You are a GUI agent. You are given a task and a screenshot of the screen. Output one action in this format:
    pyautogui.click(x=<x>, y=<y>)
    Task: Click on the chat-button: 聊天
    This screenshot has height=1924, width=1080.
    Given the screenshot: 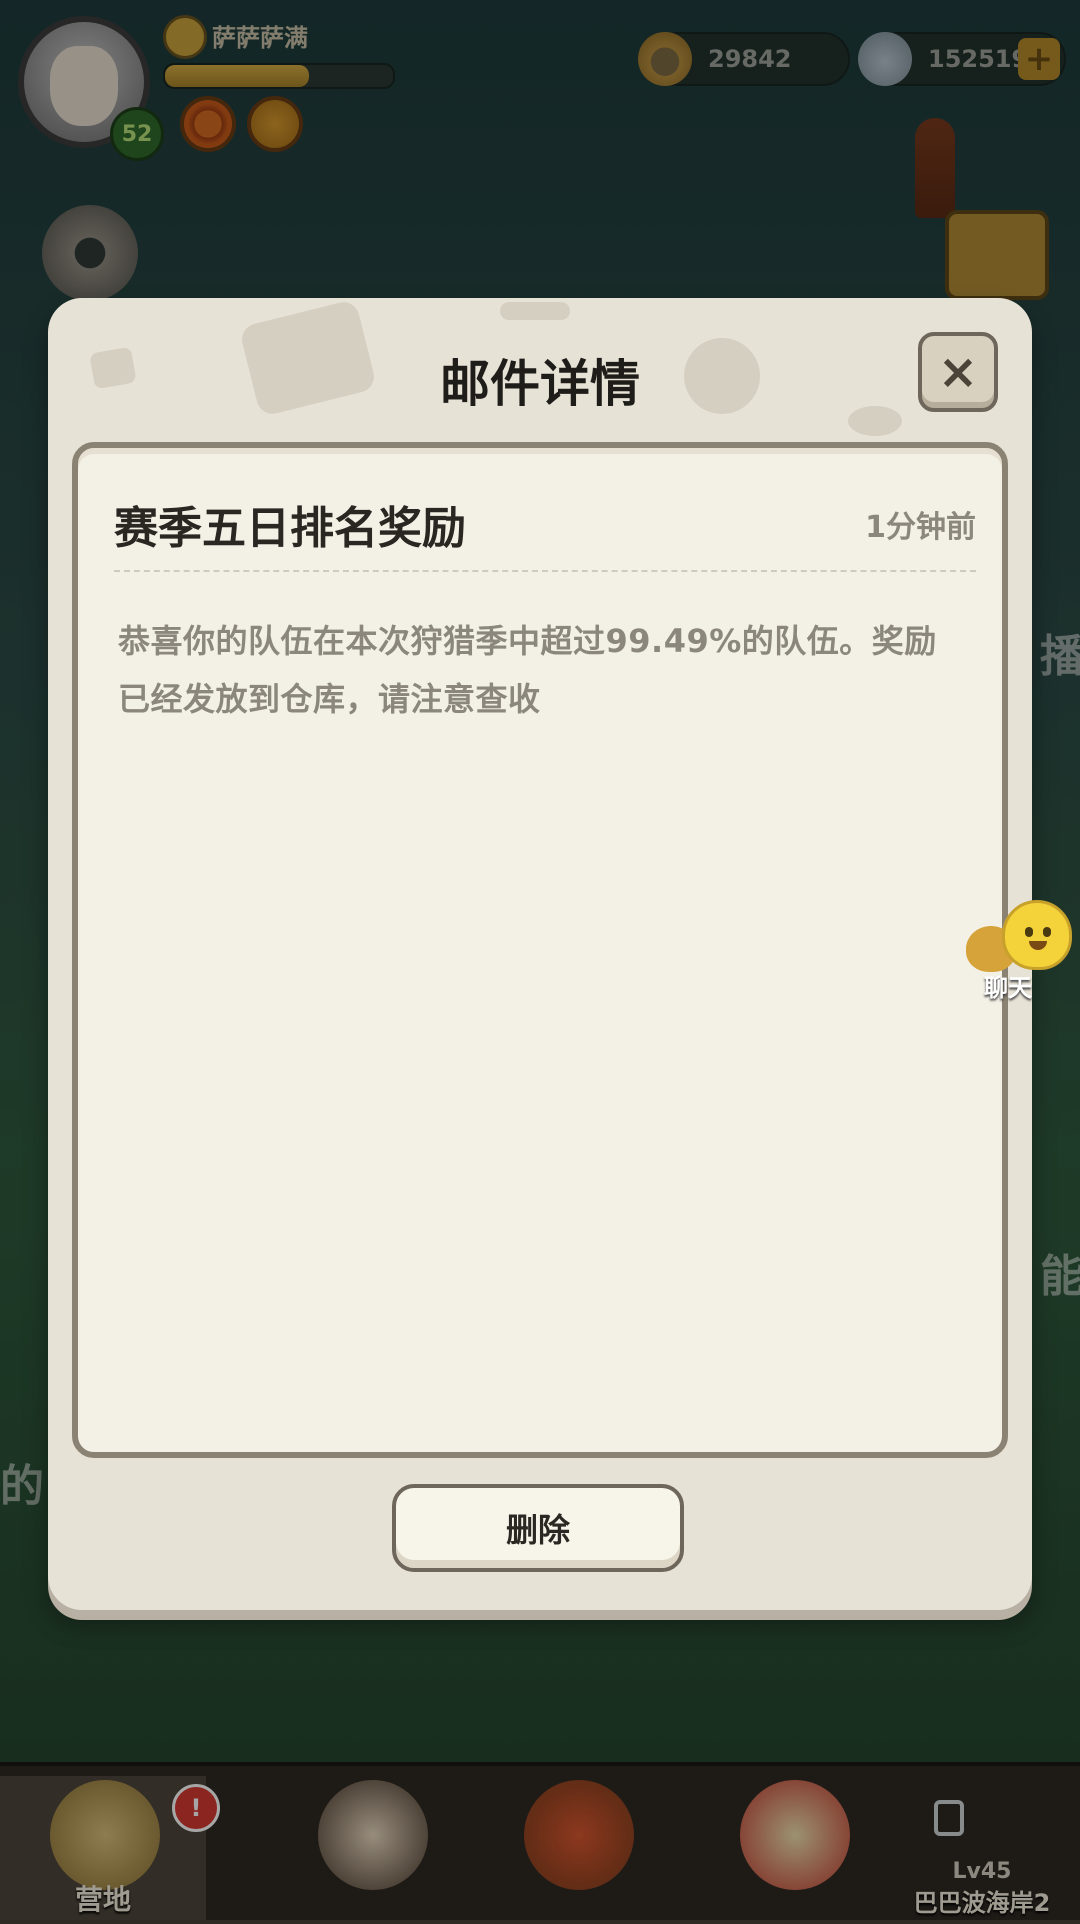 What is the action you would take?
    pyautogui.click(x=1022, y=951)
    